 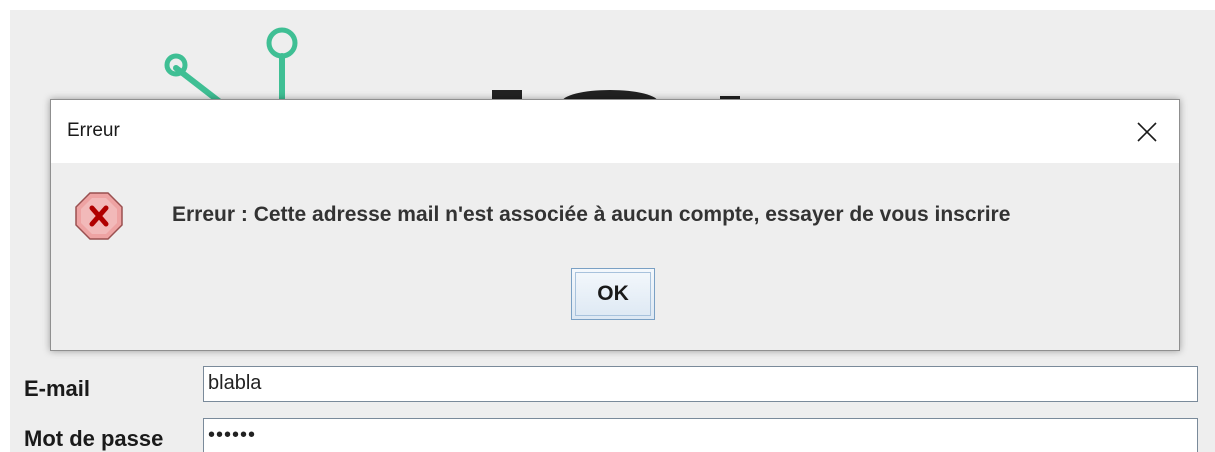 I want to click on ok-button-label: OK, so click(x=613, y=294).